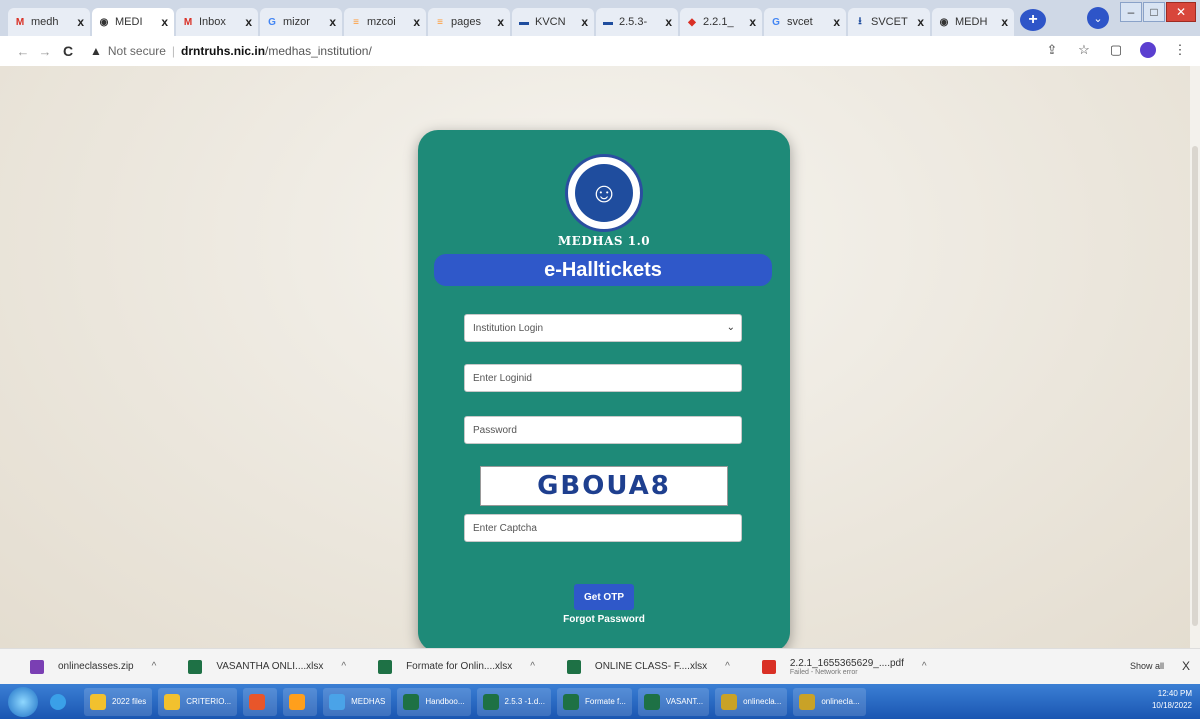 The image size is (1200, 719). I want to click on page-scrollbar, so click(1195, 357).